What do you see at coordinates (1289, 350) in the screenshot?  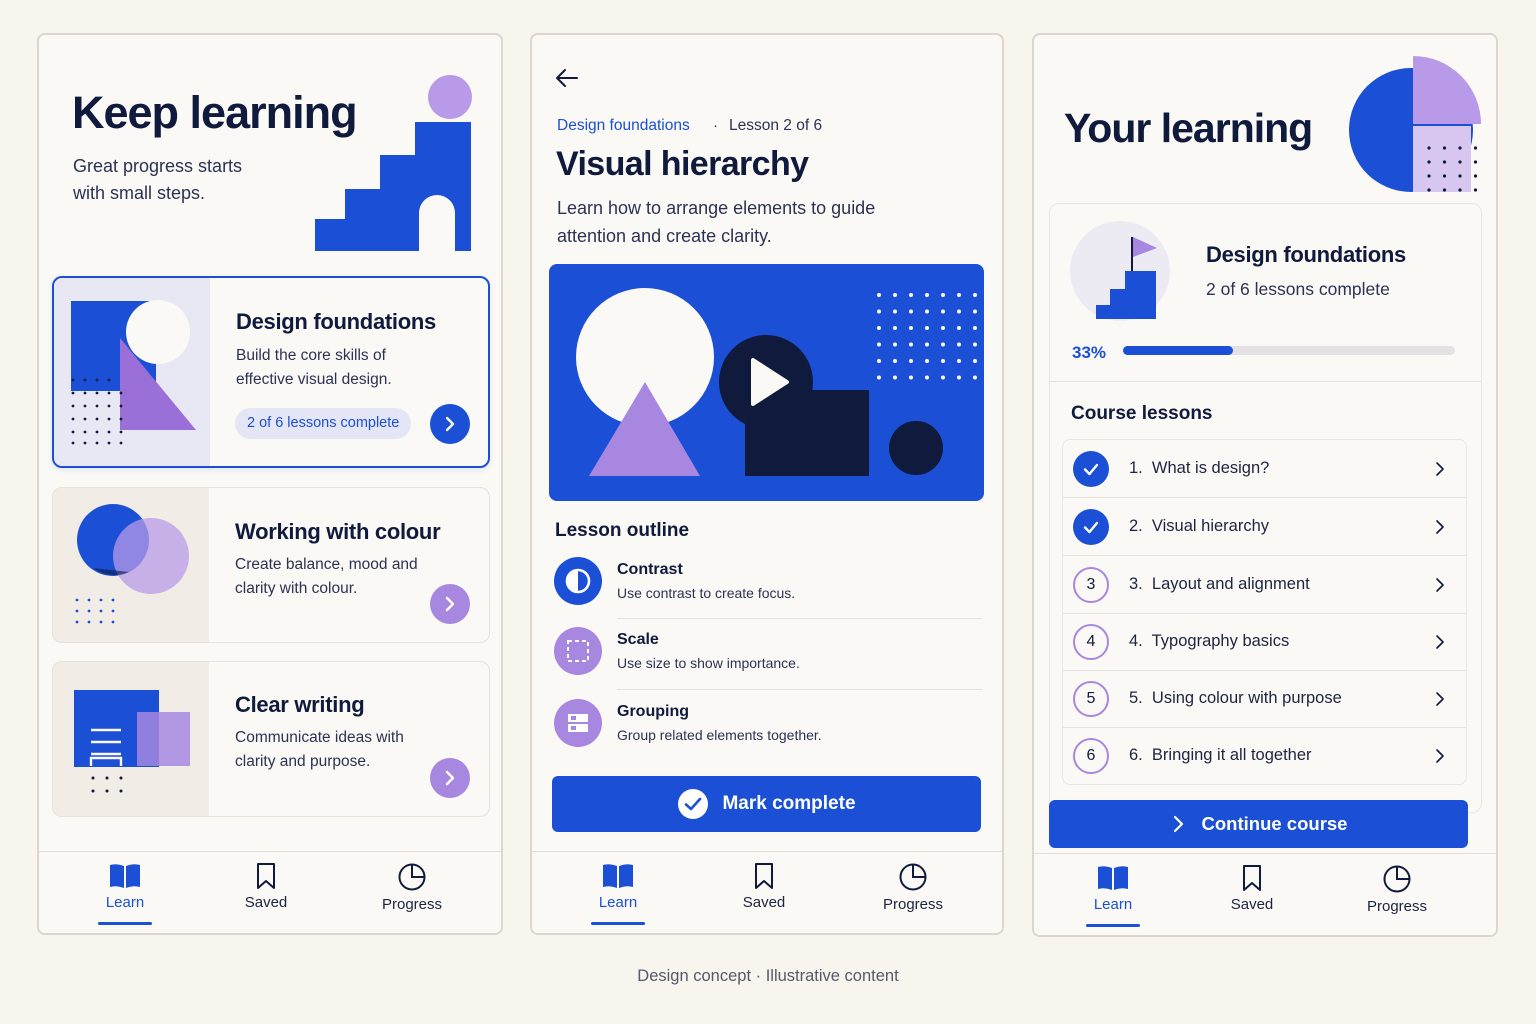 I see `progress-bar` at bounding box center [1289, 350].